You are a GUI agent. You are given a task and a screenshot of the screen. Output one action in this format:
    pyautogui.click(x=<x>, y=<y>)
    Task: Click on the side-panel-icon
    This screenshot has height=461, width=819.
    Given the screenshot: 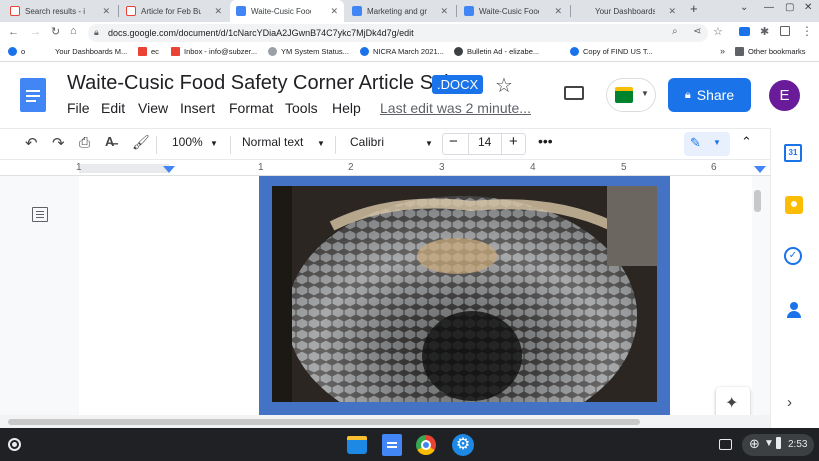 What is the action you would take?
    pyautogui.click(x=785, y=31)
    